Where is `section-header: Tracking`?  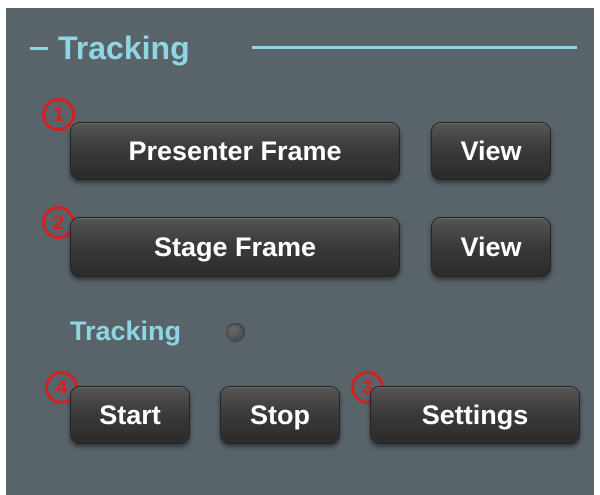 section-header: Tracking is located at coordinates (110, 48).